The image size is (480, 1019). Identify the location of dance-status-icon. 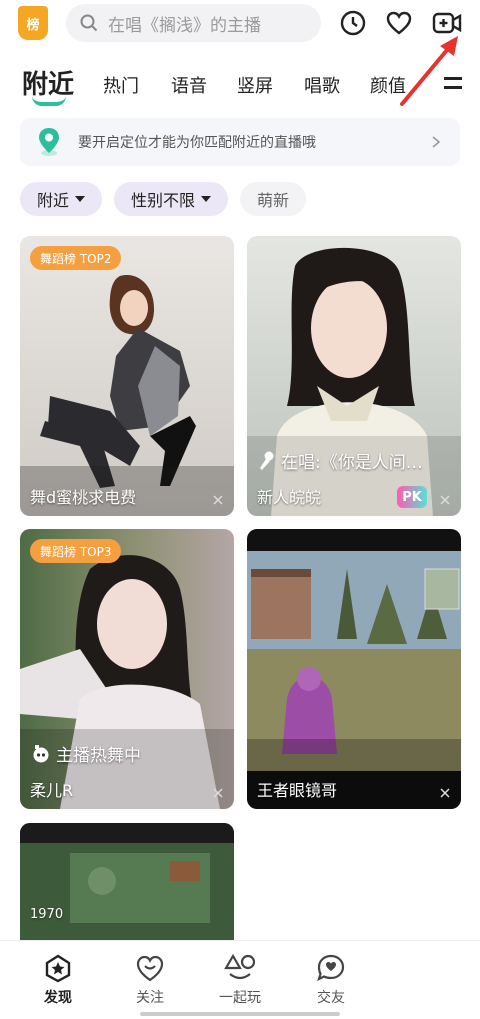
(41, 753).